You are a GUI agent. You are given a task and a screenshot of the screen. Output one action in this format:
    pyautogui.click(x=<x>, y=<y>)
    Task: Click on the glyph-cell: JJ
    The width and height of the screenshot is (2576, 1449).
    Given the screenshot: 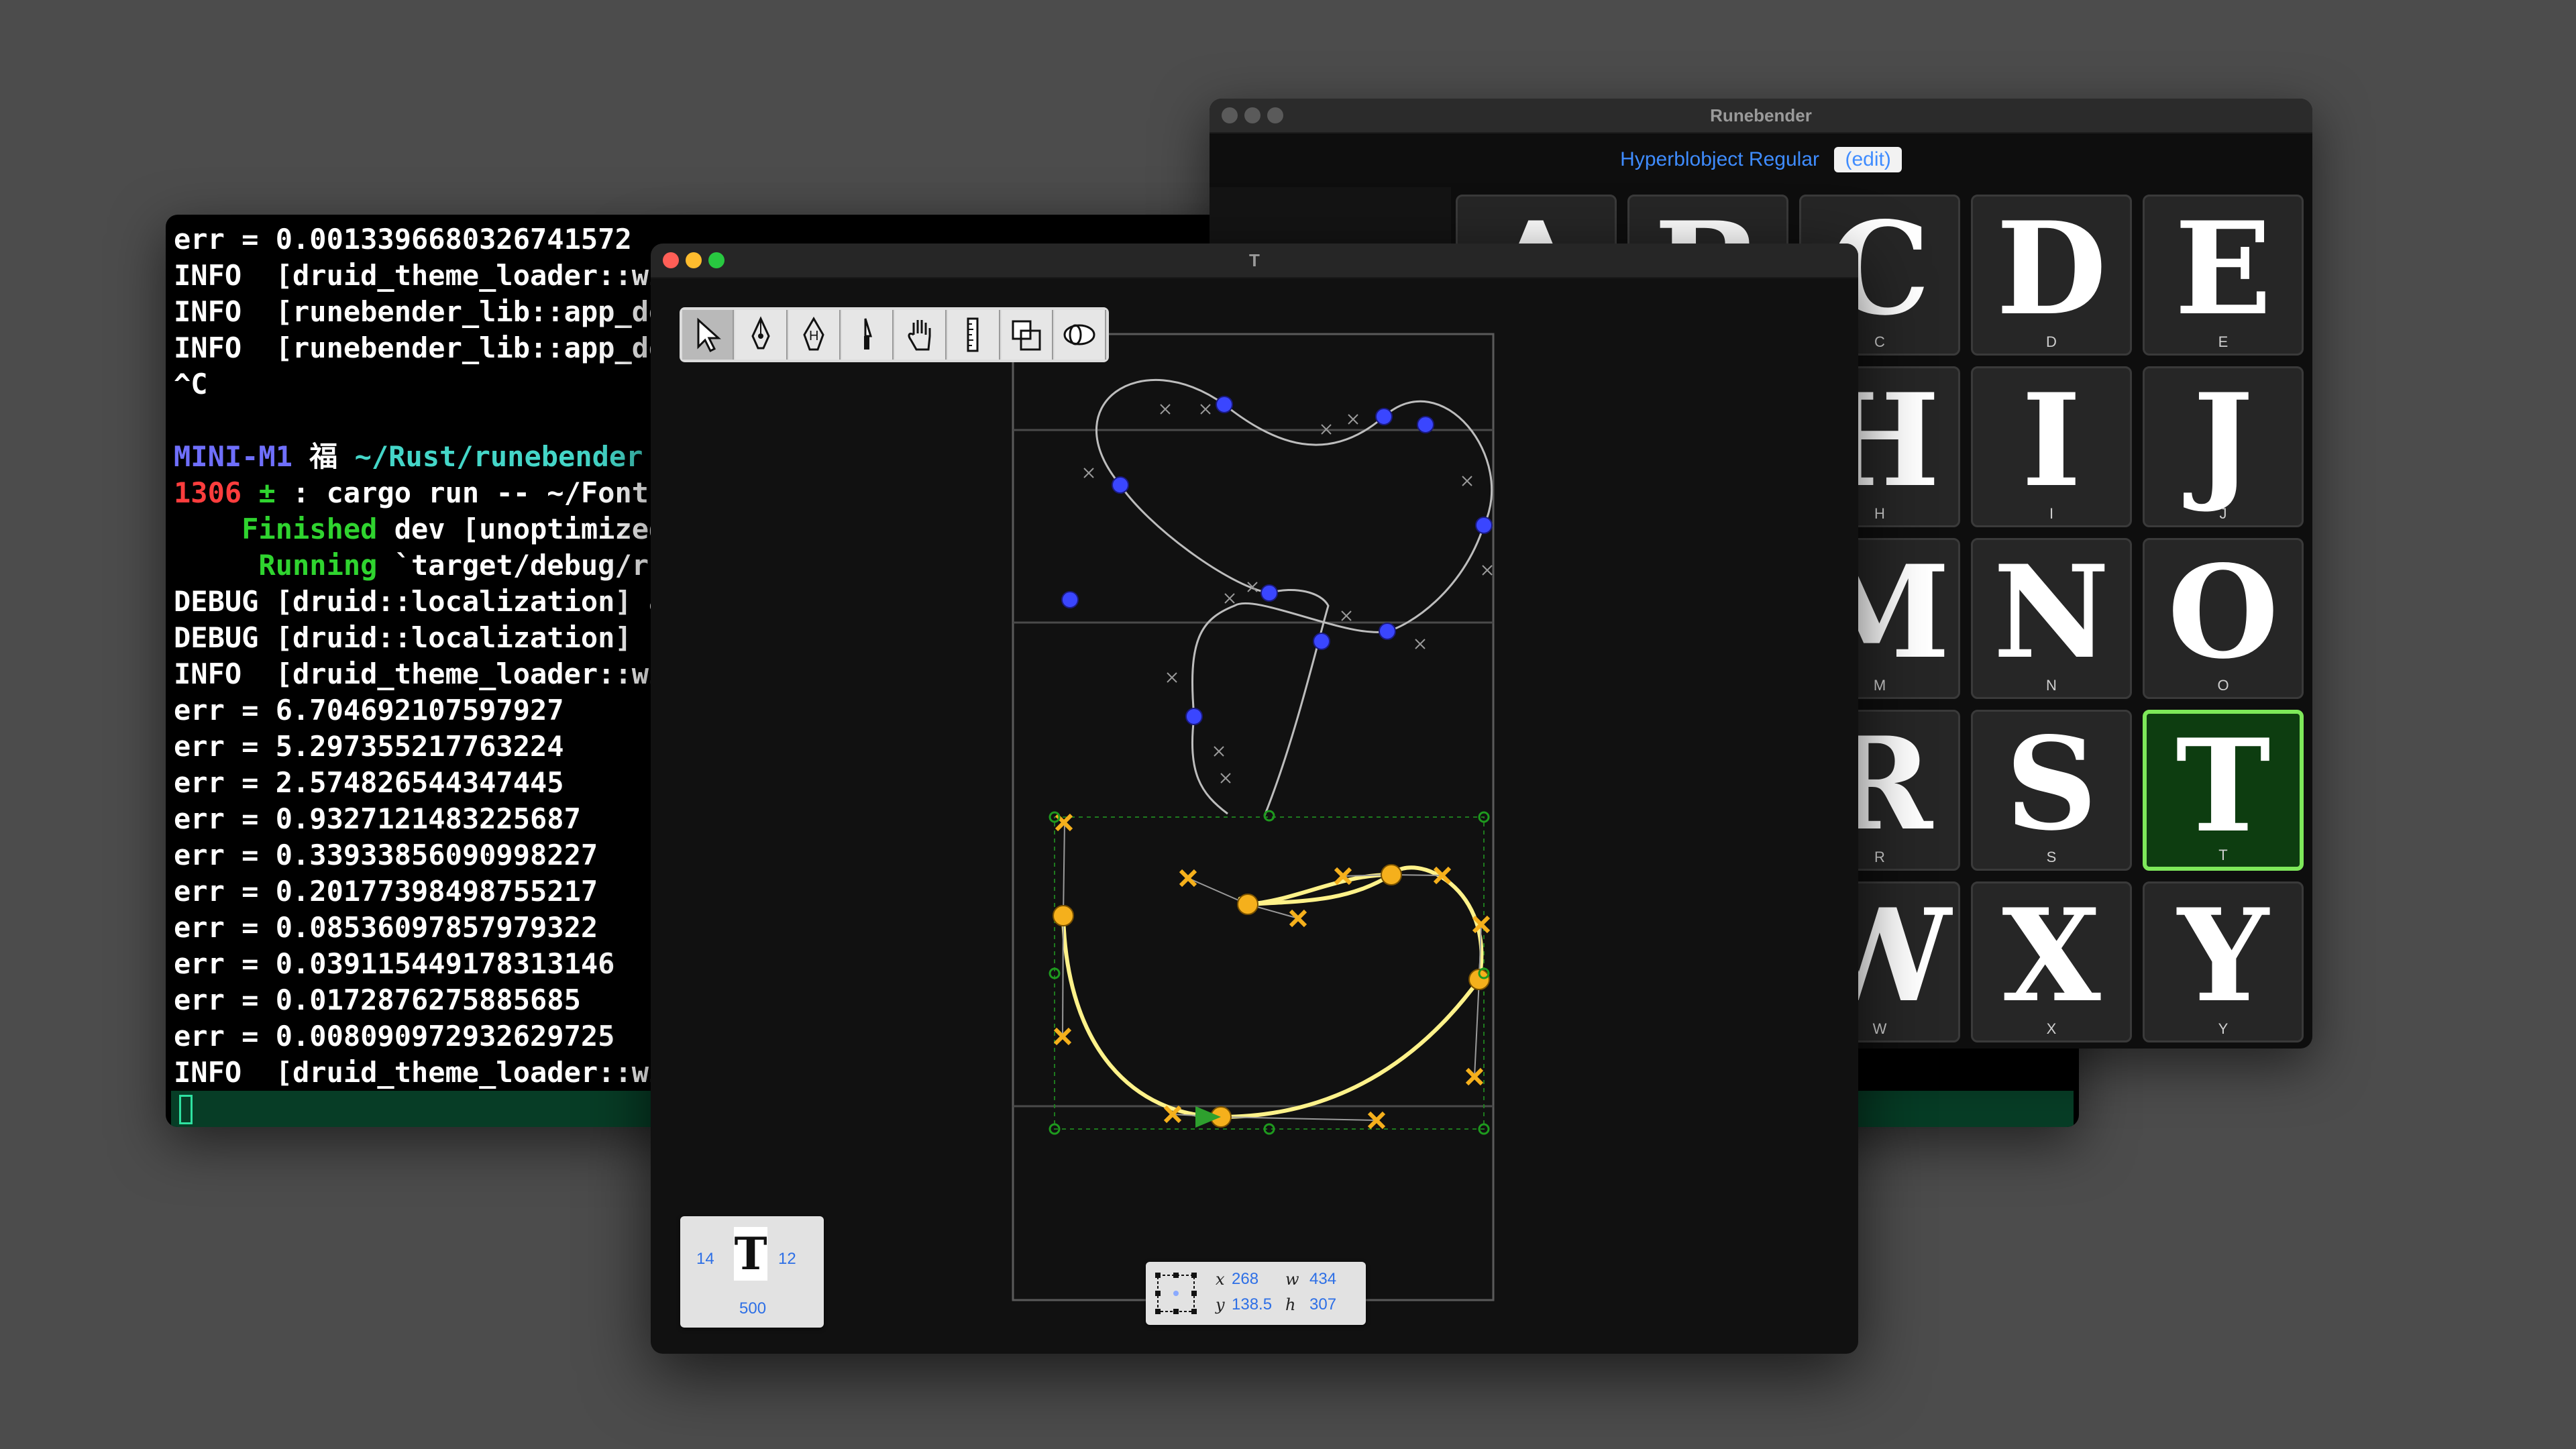 What is the action you would take?
    pyautogui.click(x=2223, y=446)
    